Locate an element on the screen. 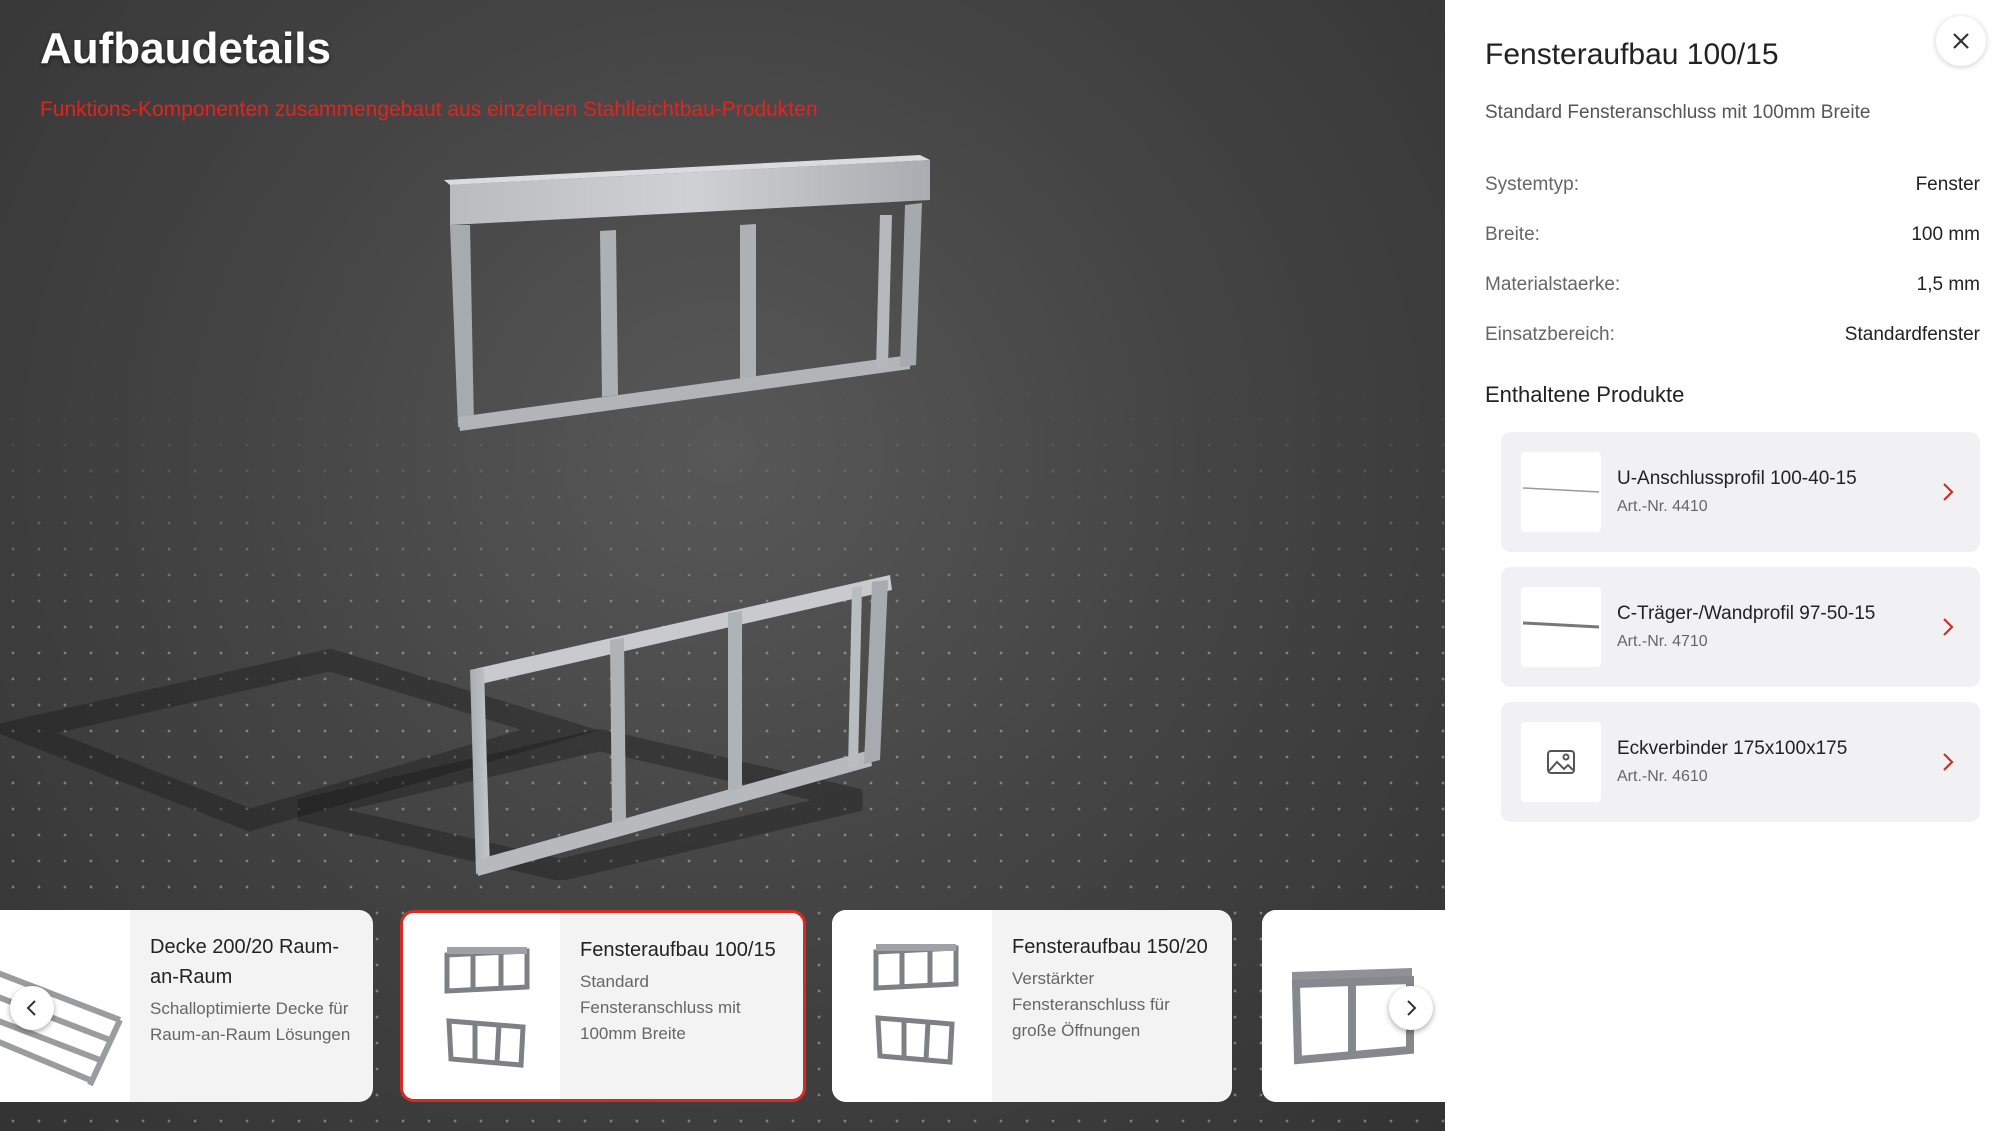 This screenshot has height=1131, width=2000. card-title: Fensteraufbau 100/15 is located at coordinates (678, 950).